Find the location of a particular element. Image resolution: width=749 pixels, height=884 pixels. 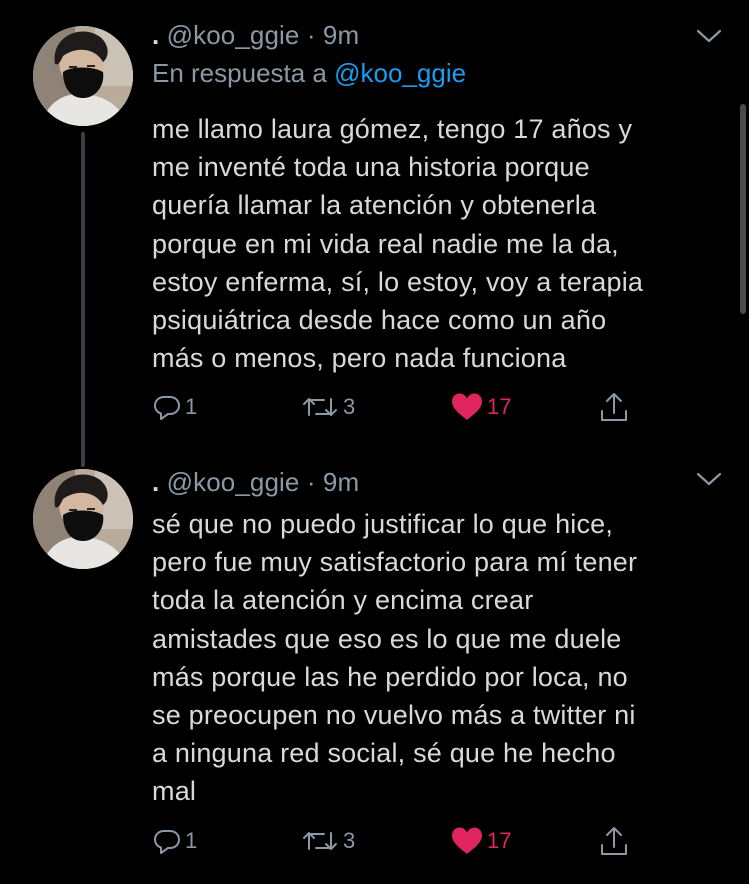

tweet-text-line: quería llamar la atención y obtenerla is located at coordinates (374, 205).